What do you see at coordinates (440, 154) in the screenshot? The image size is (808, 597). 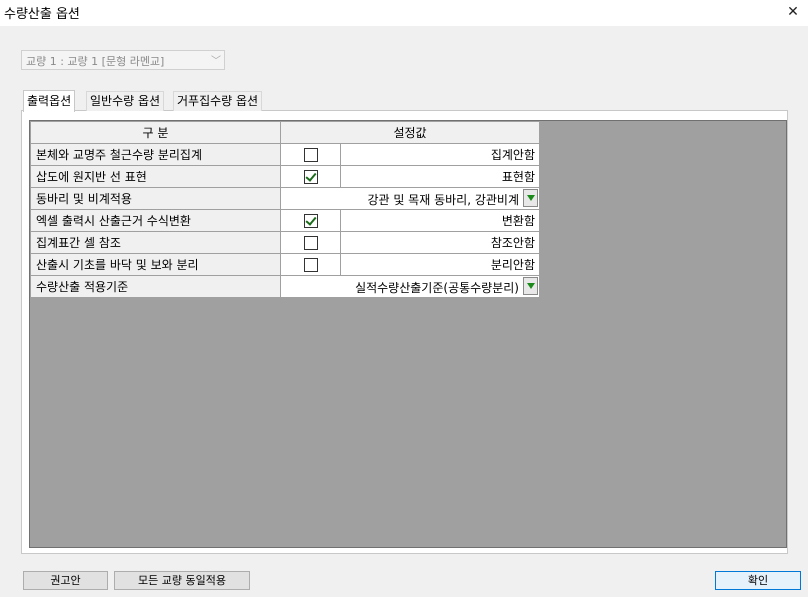 I see `row-value: 집계안함` at bounding box center [440, 154].